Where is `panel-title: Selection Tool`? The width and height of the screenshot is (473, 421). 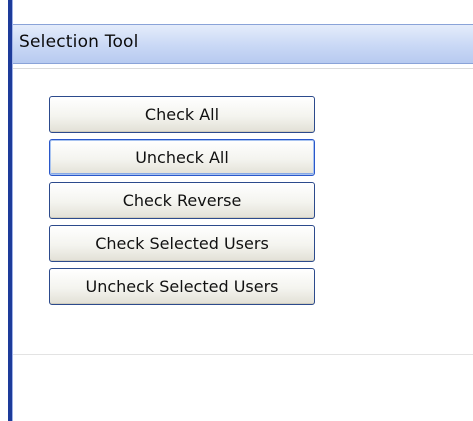 panel-title: Selection Tool is located at coordinates (79, 42).